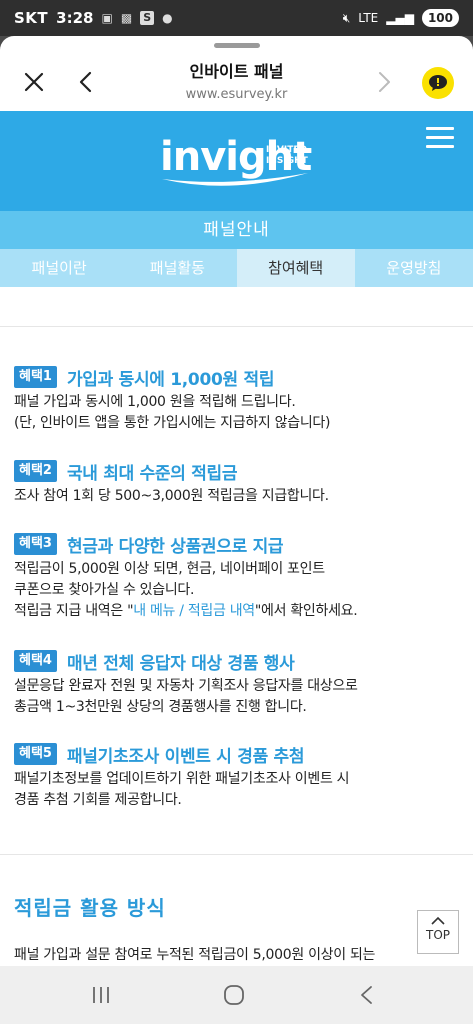 This screenshot has height=1024, width=473. What do you see at coordinates (384, 82) in the screenshot?
I see `forward-arrow-icon` at bounding box center [384, 82].